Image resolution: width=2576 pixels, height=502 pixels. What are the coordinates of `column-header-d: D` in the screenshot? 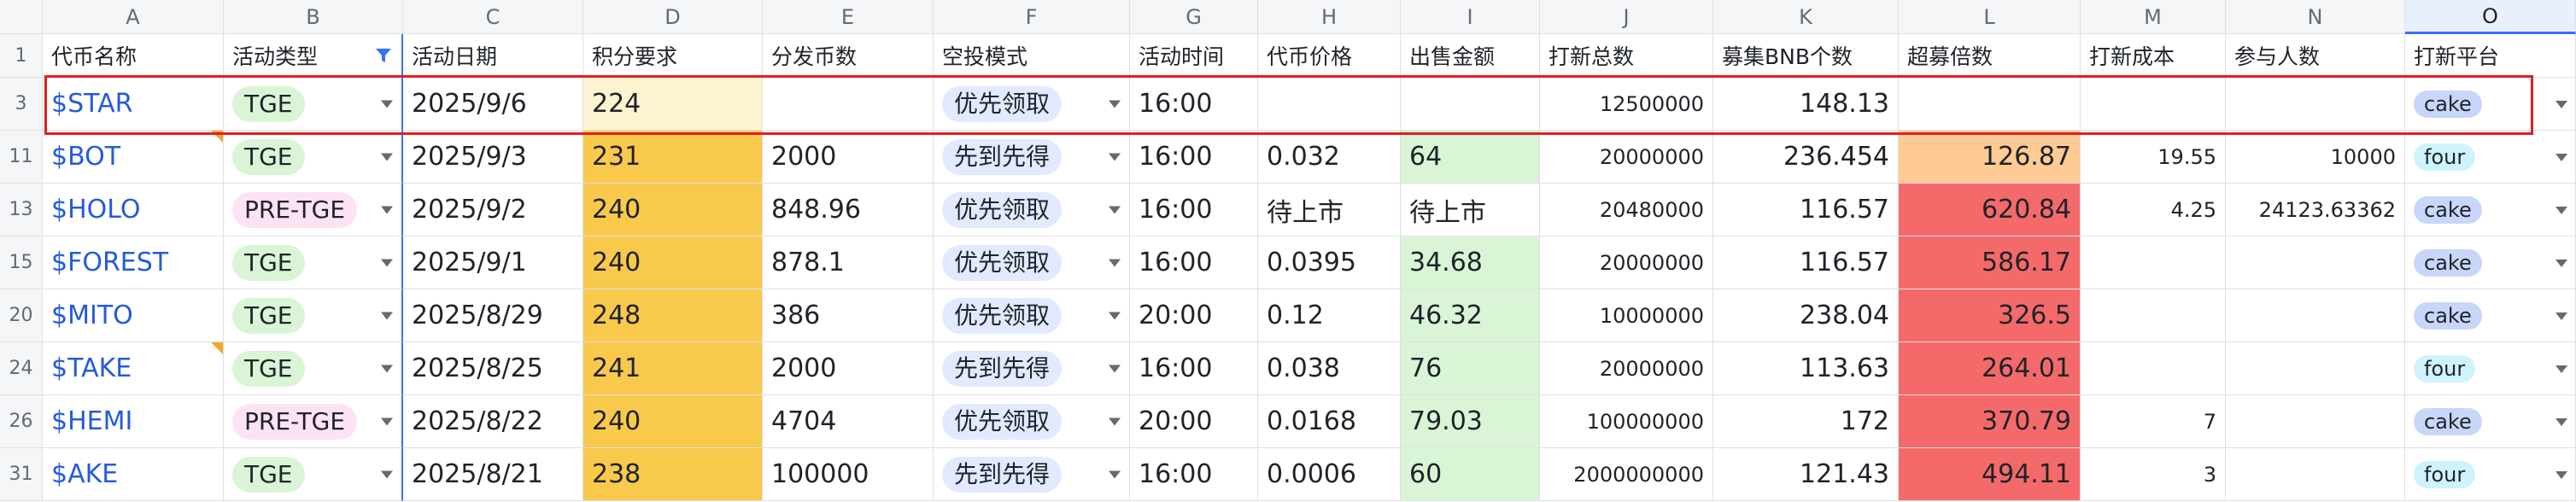 It's located at (673, 17).